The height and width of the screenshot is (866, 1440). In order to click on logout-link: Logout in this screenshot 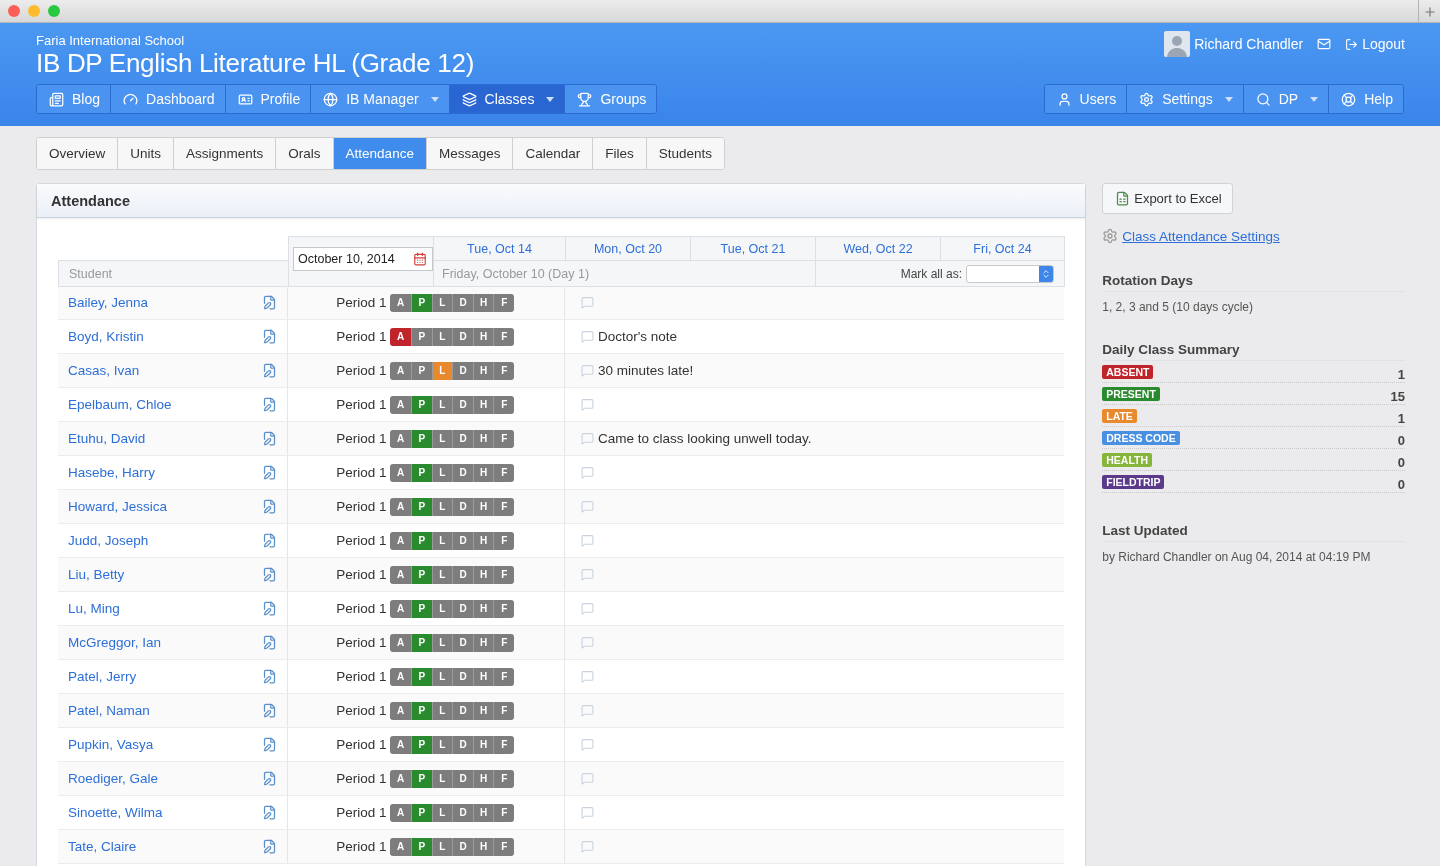, I will do `click(1375, 44)`.